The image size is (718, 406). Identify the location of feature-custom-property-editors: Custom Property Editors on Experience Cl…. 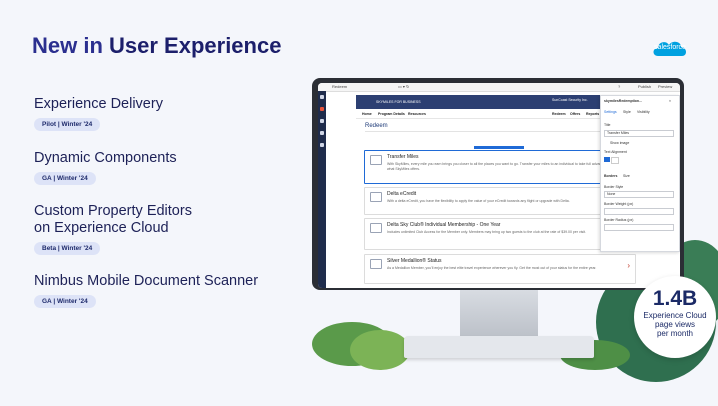
(113, 229).